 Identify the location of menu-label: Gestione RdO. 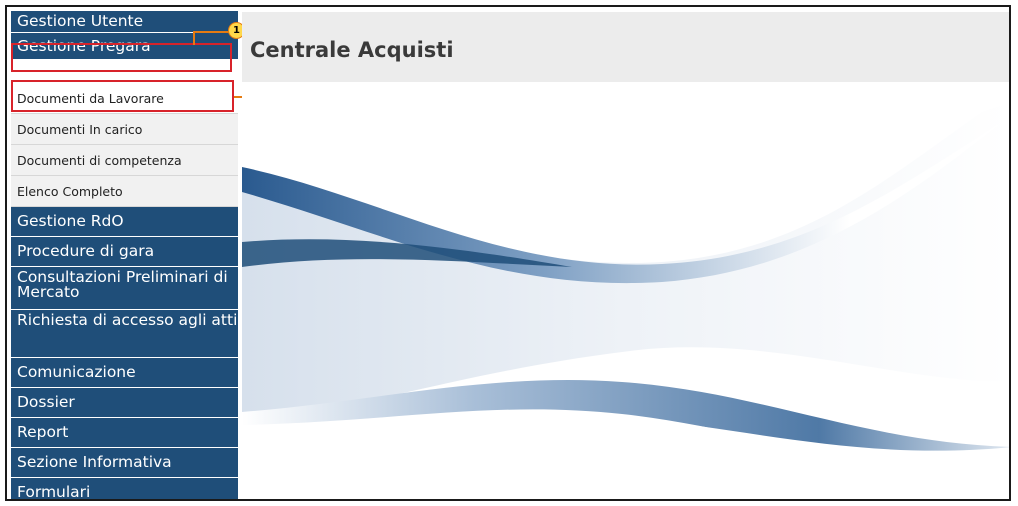
(70, 221).